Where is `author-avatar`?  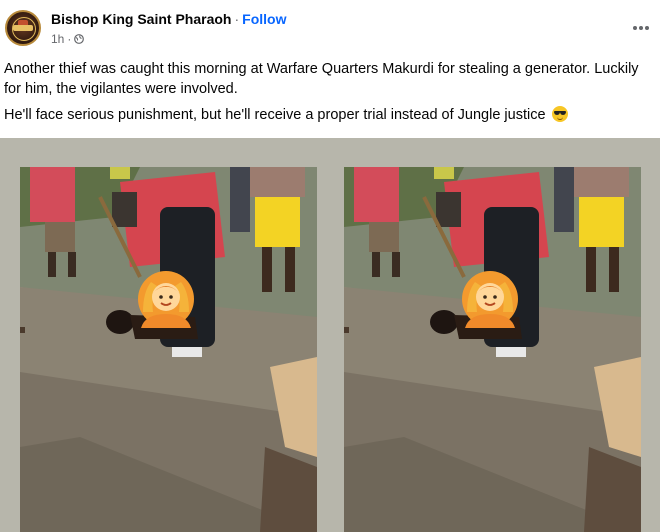
author-avatar is located at coordinates (23, 28).